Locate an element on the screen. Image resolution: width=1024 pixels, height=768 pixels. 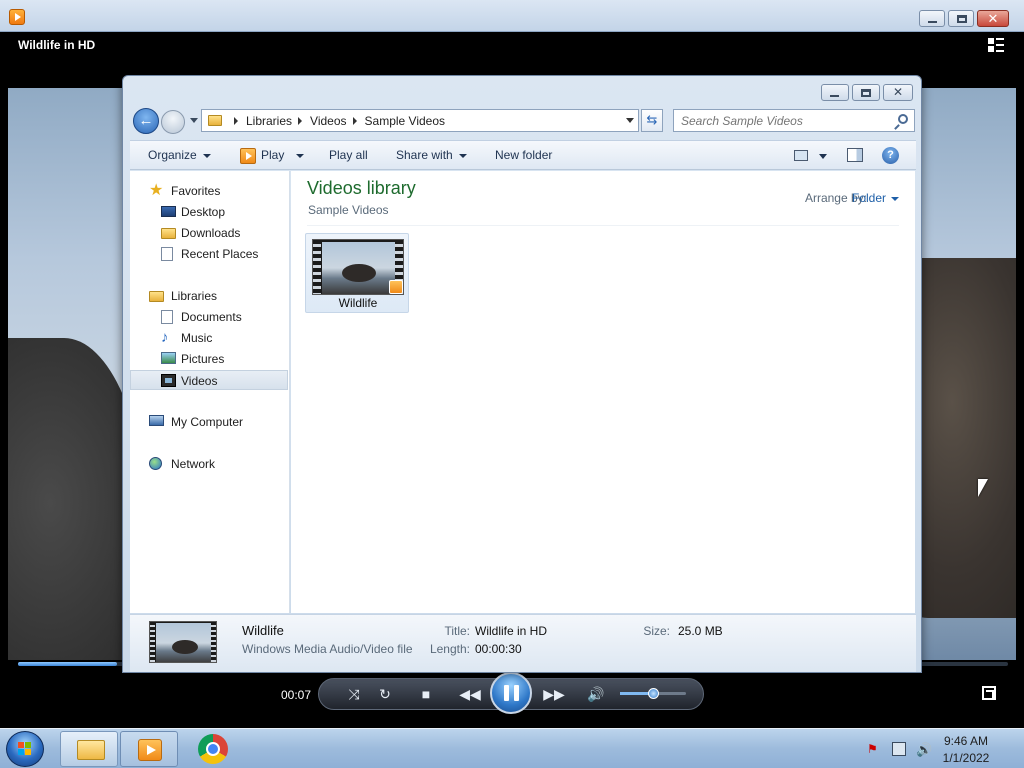
breadcrumb-libraries: Libraries is located at coordinates (269, 121).